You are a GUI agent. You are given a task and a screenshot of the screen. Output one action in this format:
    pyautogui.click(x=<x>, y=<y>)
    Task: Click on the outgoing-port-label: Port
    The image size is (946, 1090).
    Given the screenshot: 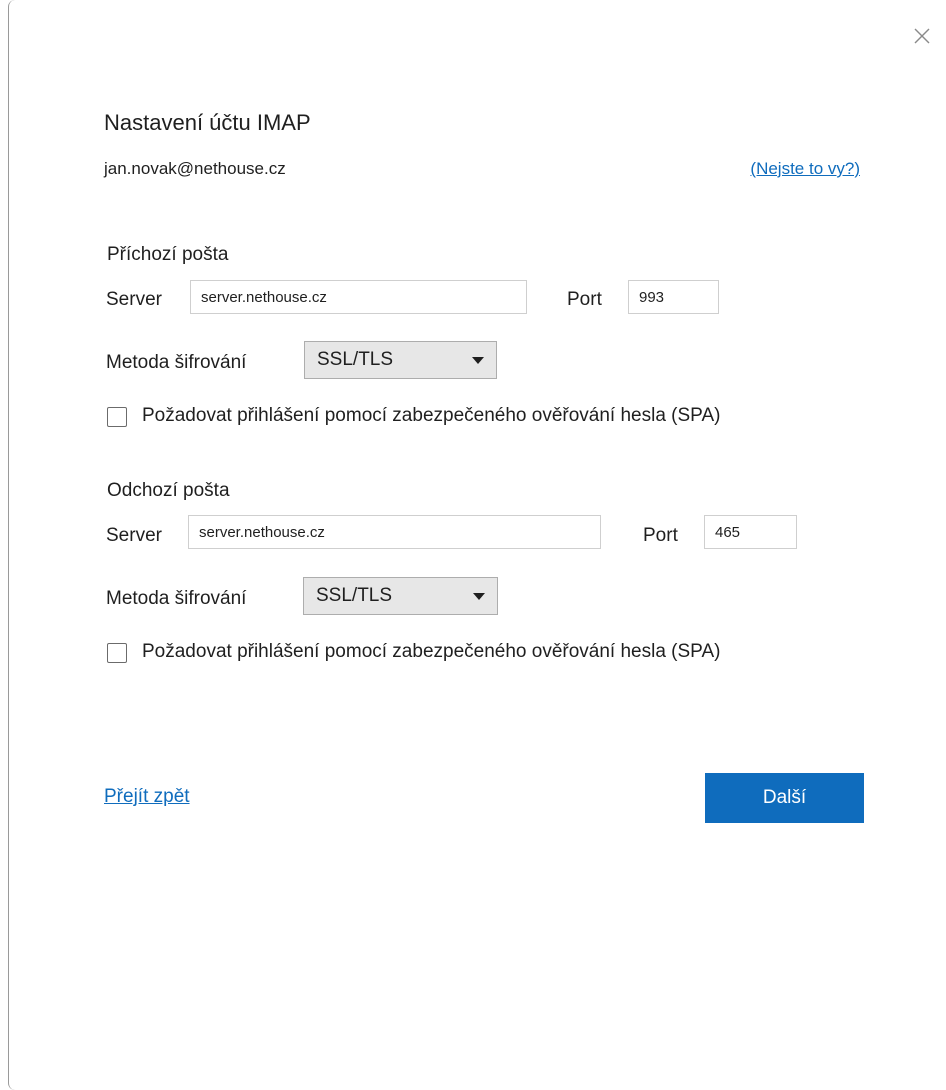 What is the action you would take?
    pyautogui.click(x=660, y=535)
    